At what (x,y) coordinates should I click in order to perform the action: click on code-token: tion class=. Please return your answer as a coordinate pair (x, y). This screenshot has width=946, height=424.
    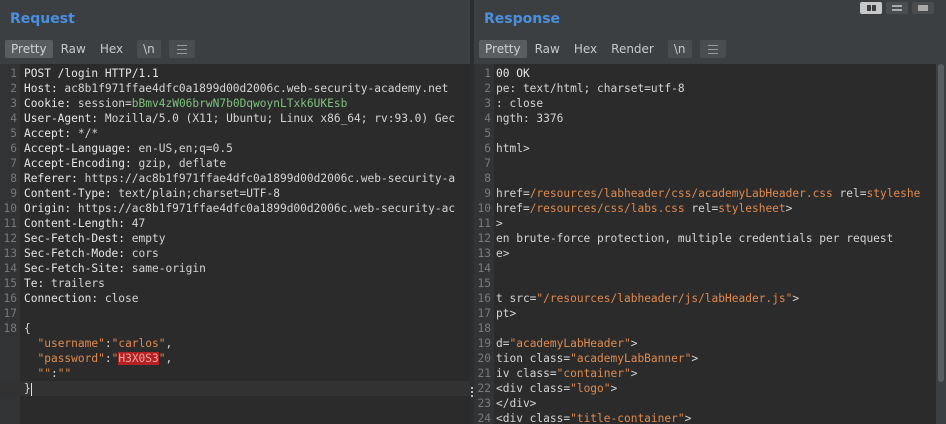
    Looking at the image, I should click on (533, 358).